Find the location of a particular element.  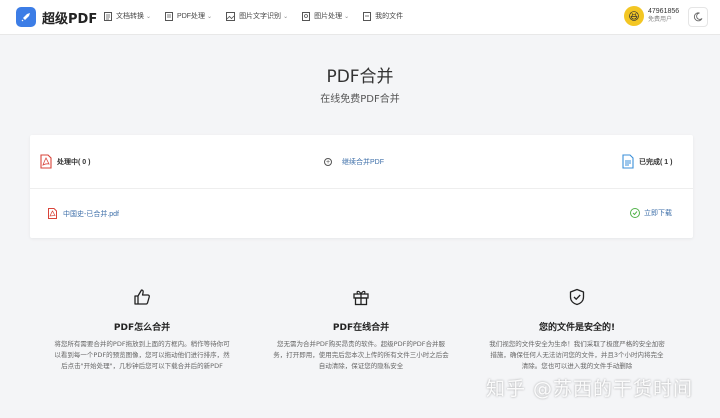

check-circle-icon is located at coordinates (635, 213).